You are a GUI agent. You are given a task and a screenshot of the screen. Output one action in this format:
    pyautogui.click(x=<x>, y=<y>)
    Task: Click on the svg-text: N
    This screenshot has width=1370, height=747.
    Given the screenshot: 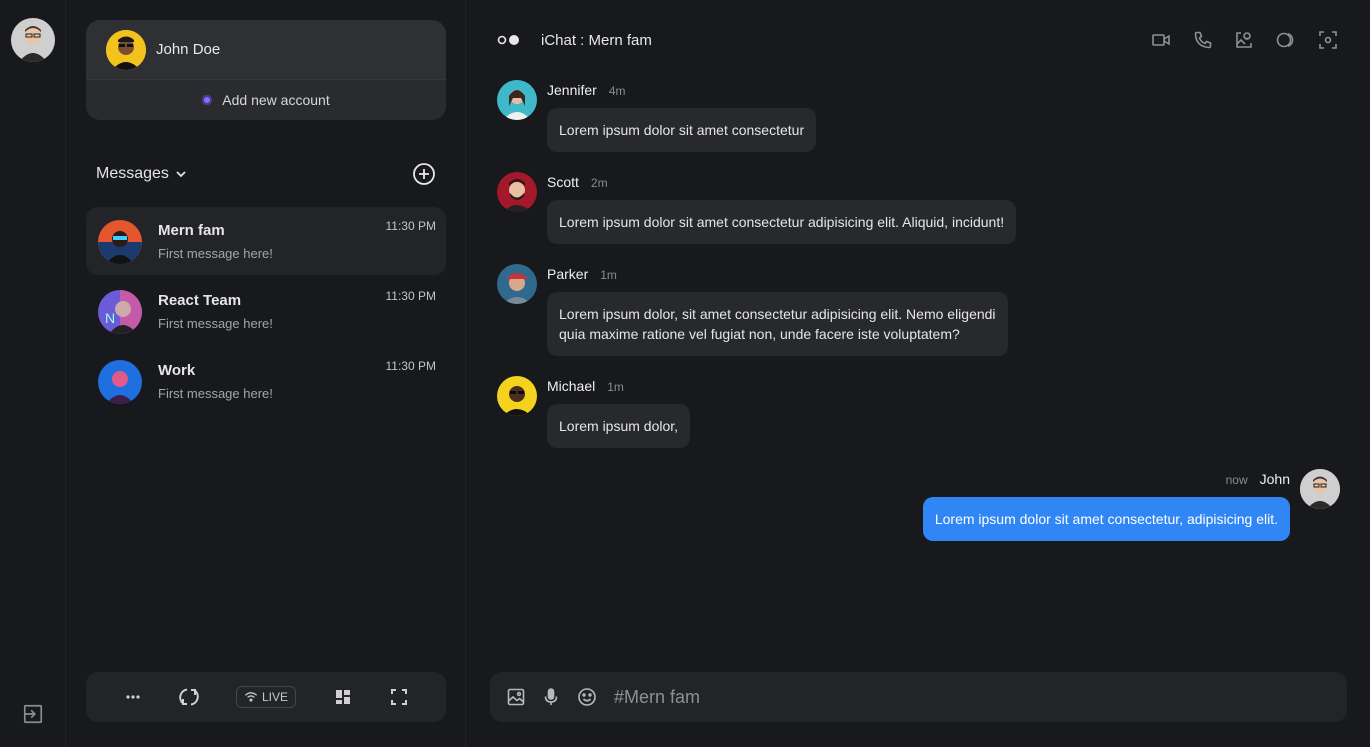 What is the action you would take?
    pyautogui.click(x=110, y=318)
    